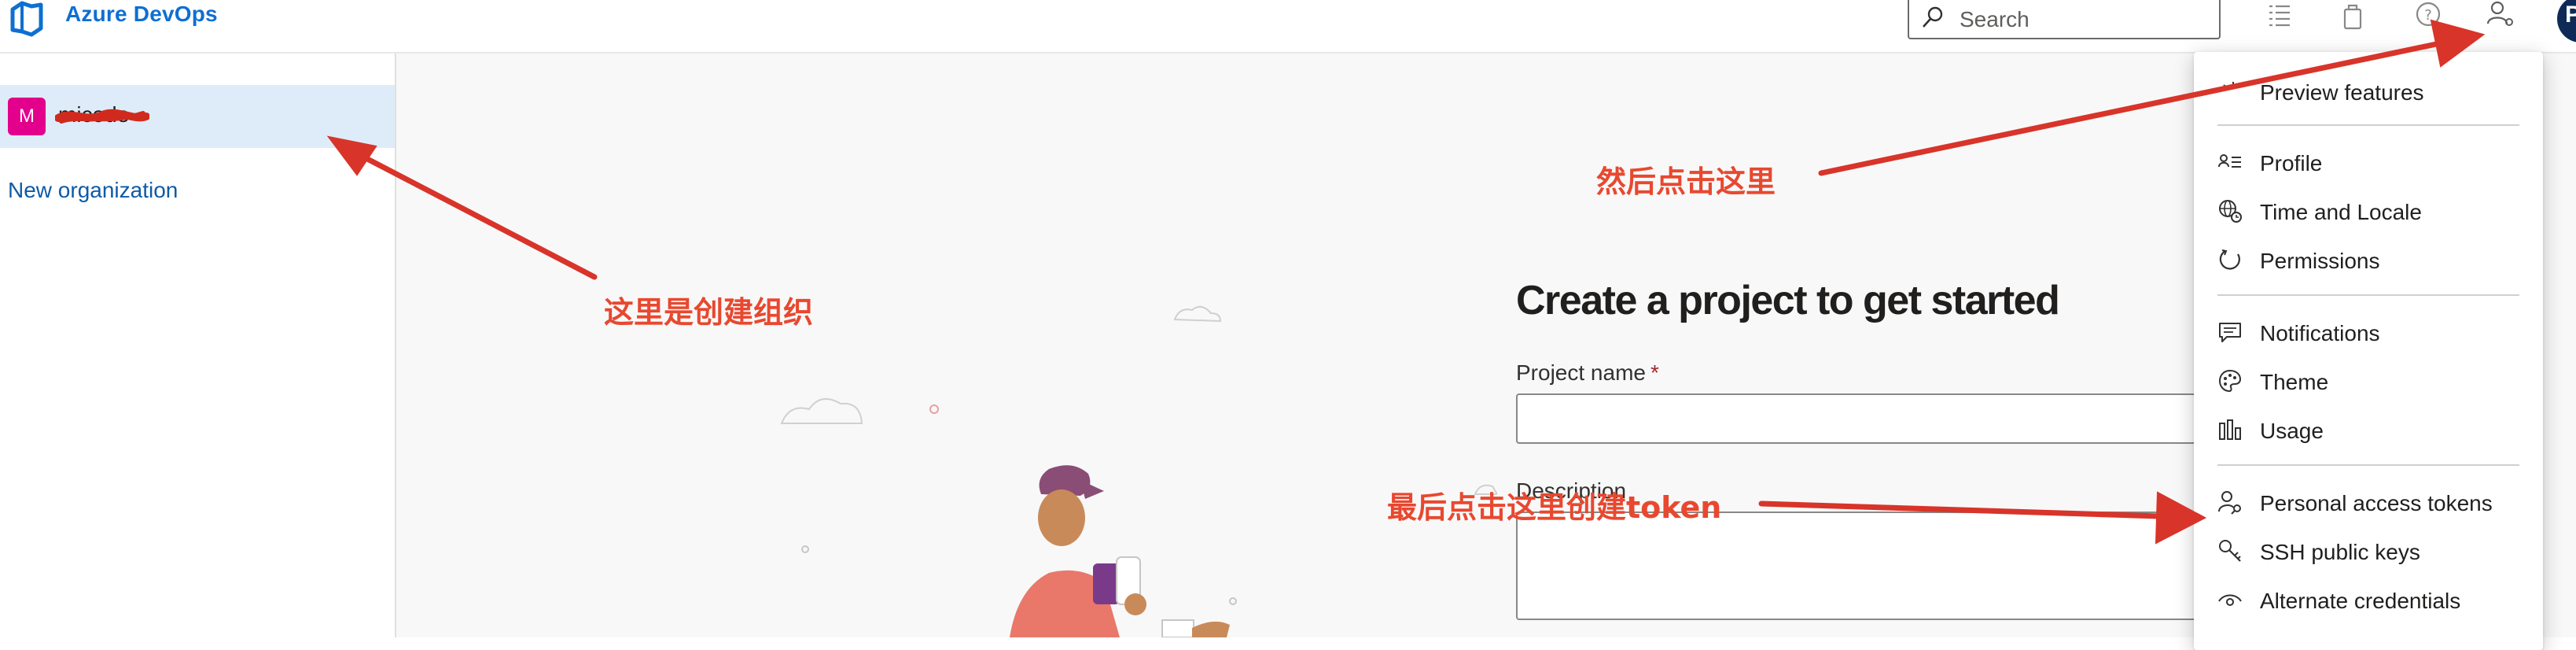  Describe the element at coordinates (2230, 600) in the screenshot. I see `eye-icon` at that location.